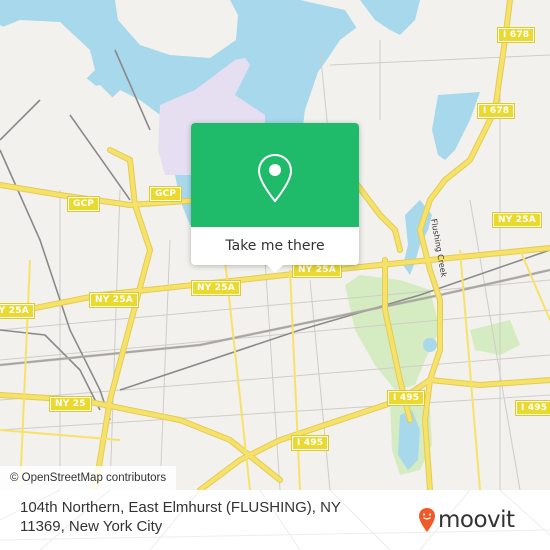  I want to click on popup-pointer, so click(275, 268).